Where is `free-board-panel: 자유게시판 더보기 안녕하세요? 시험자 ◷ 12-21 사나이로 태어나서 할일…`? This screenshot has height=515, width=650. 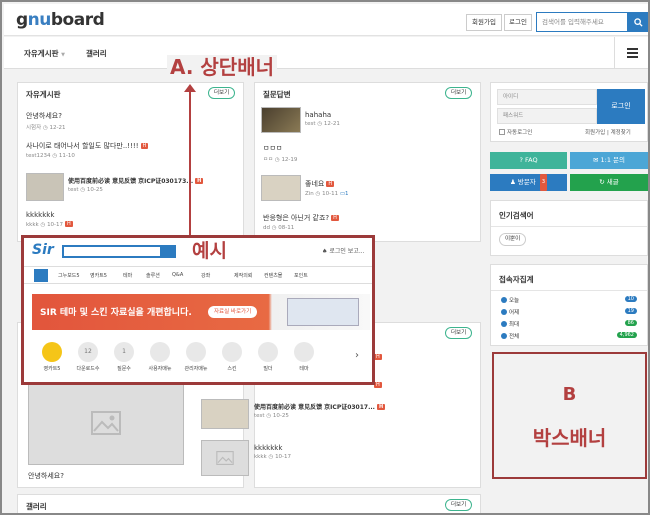 free-board-panel: 자유게시판 더보기 안녕하세요? 시험자 ◷ 12-21 사나이로 태어나서 할일… is located at coordinates (130, 162).